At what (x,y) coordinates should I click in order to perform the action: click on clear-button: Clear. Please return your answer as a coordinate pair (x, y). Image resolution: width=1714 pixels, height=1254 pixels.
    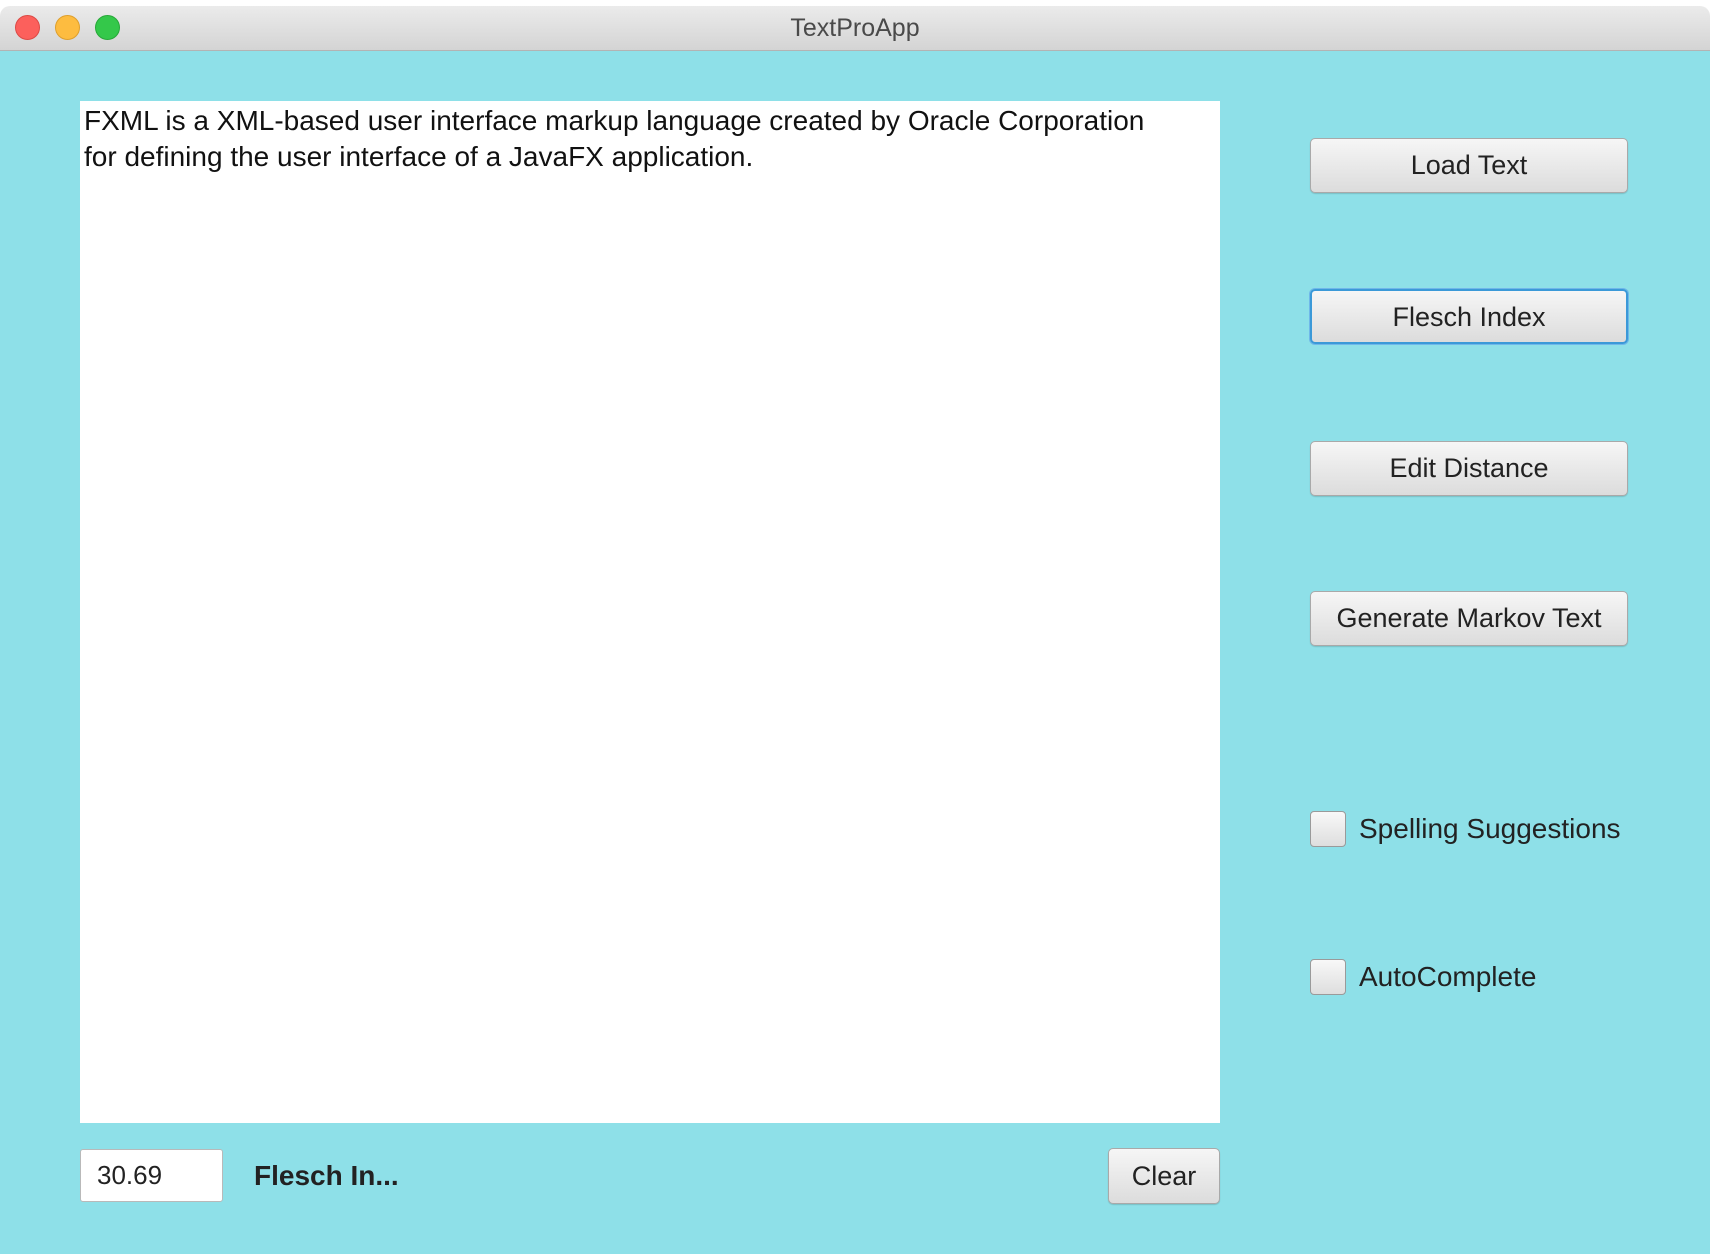
    Looking at the image, I should click on (1164, 1176).